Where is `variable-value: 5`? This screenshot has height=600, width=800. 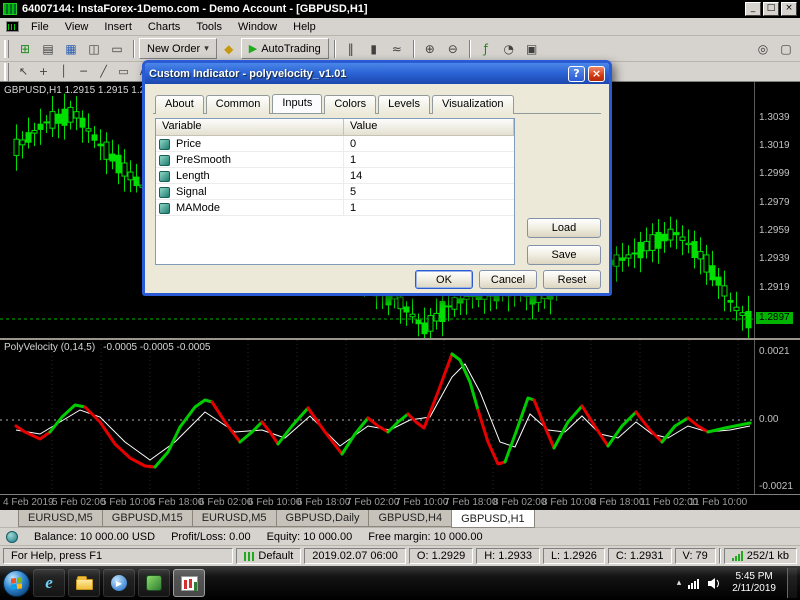 variable-value: 5 is located at coordinates (429, 192).